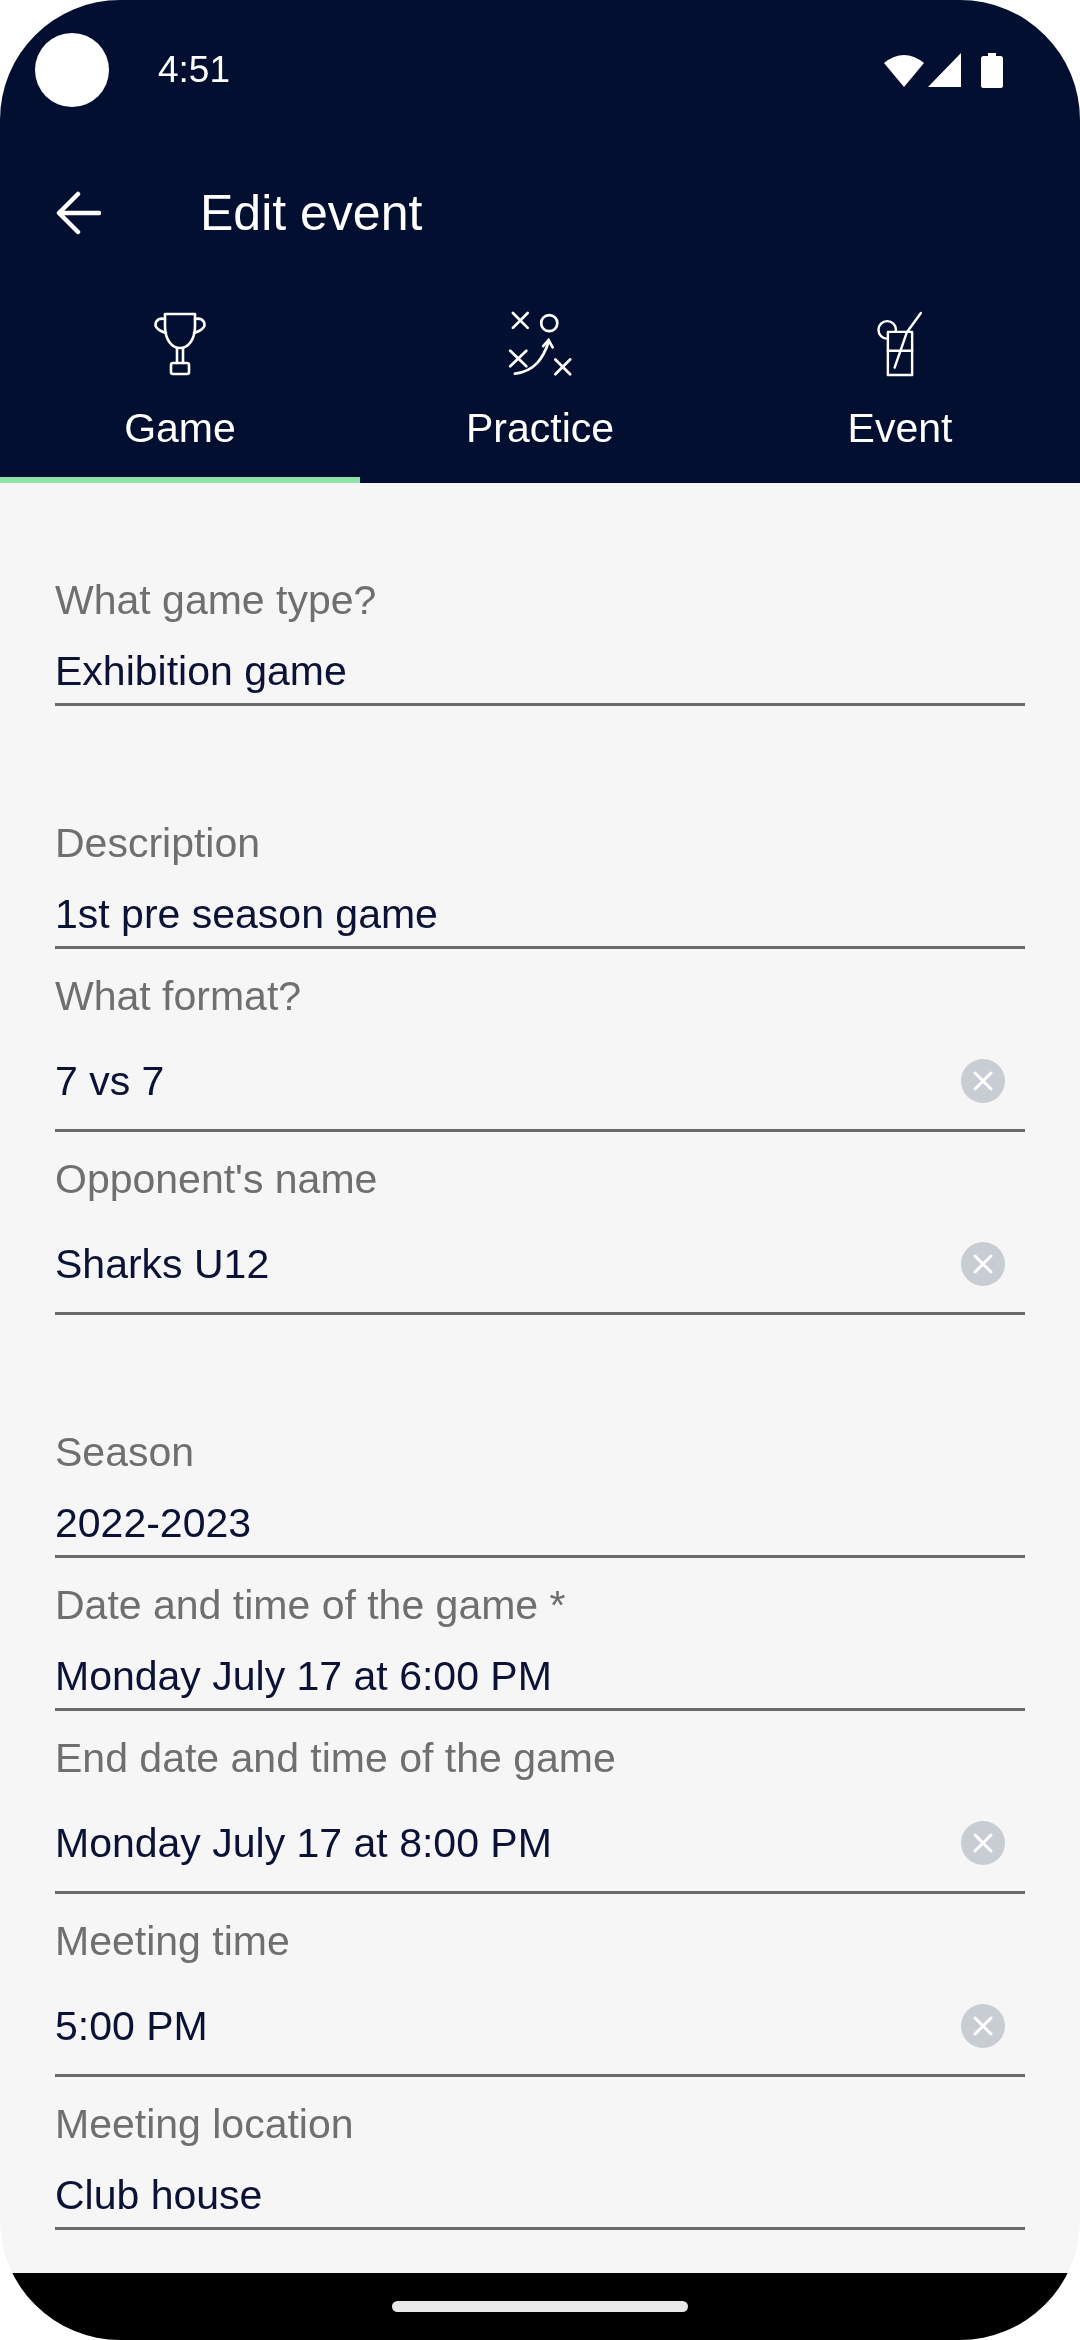  I want to click on field-label: Season, so click(125, 1452).